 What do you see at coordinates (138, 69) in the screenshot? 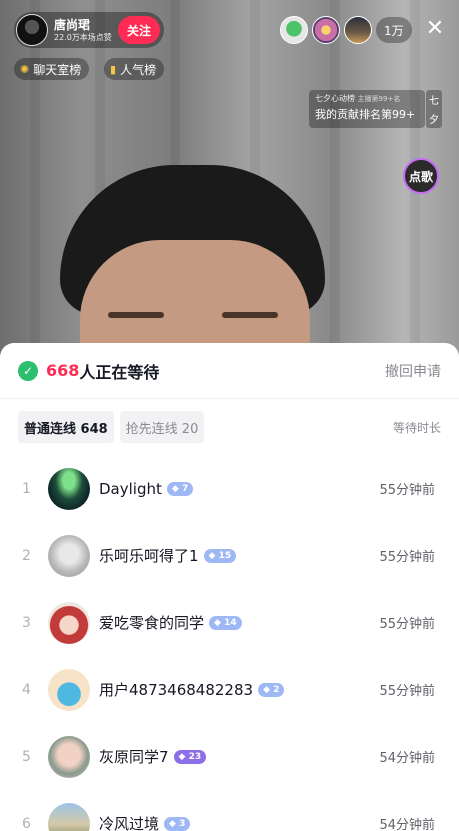
I see `popular-rank-label: 人气榜` at bounding box center [138, 69].